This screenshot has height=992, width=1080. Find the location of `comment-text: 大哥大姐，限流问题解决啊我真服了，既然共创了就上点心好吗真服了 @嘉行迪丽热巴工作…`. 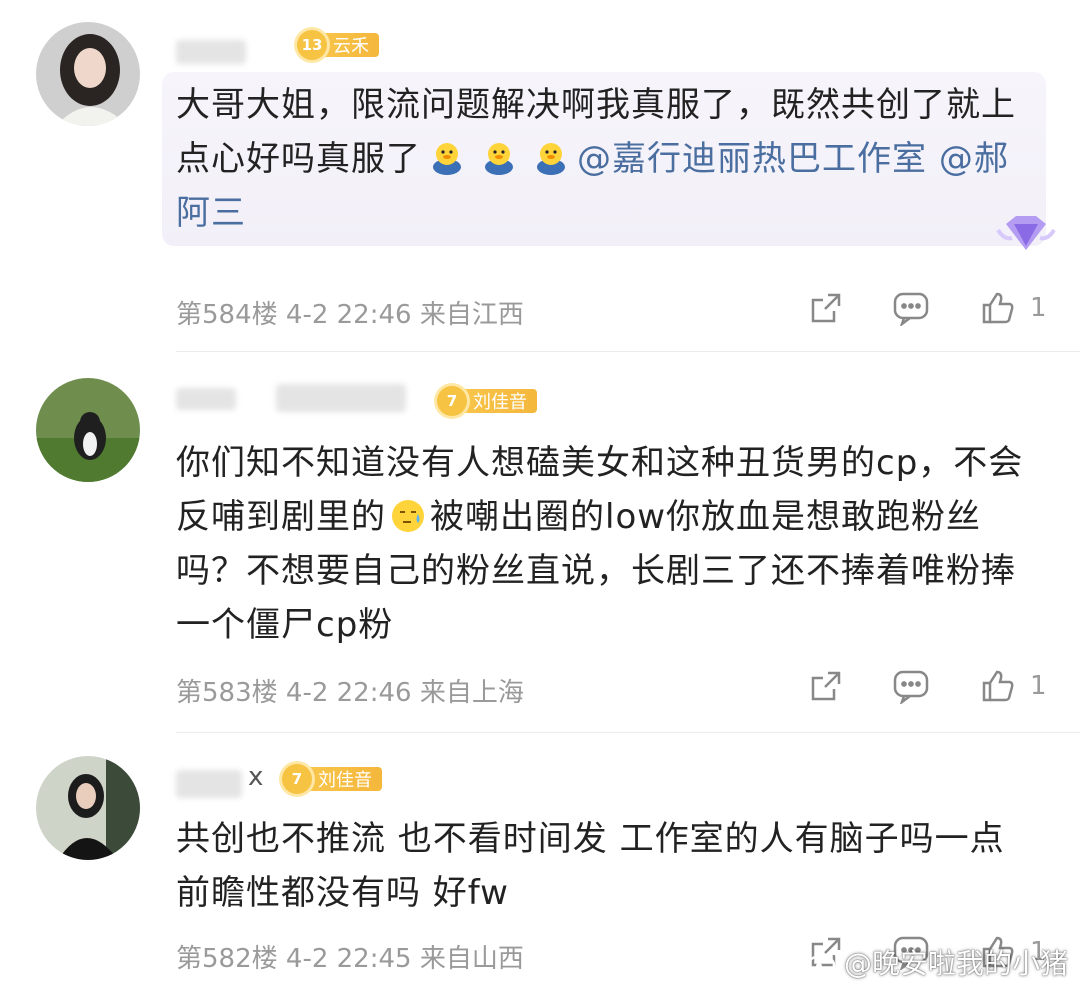

comment-text: 大哥大姐，限流问题解决啊我真服了，既然共创了就上点心好吗真服了 @嘉行迪丽热巴工作… is located at coordinates (596, 159).